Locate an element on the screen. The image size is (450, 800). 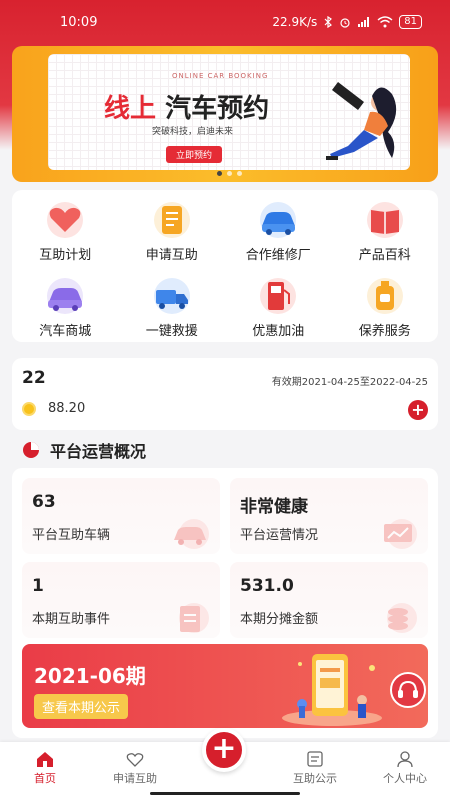
form-icon is located at coordinates (171, 220).